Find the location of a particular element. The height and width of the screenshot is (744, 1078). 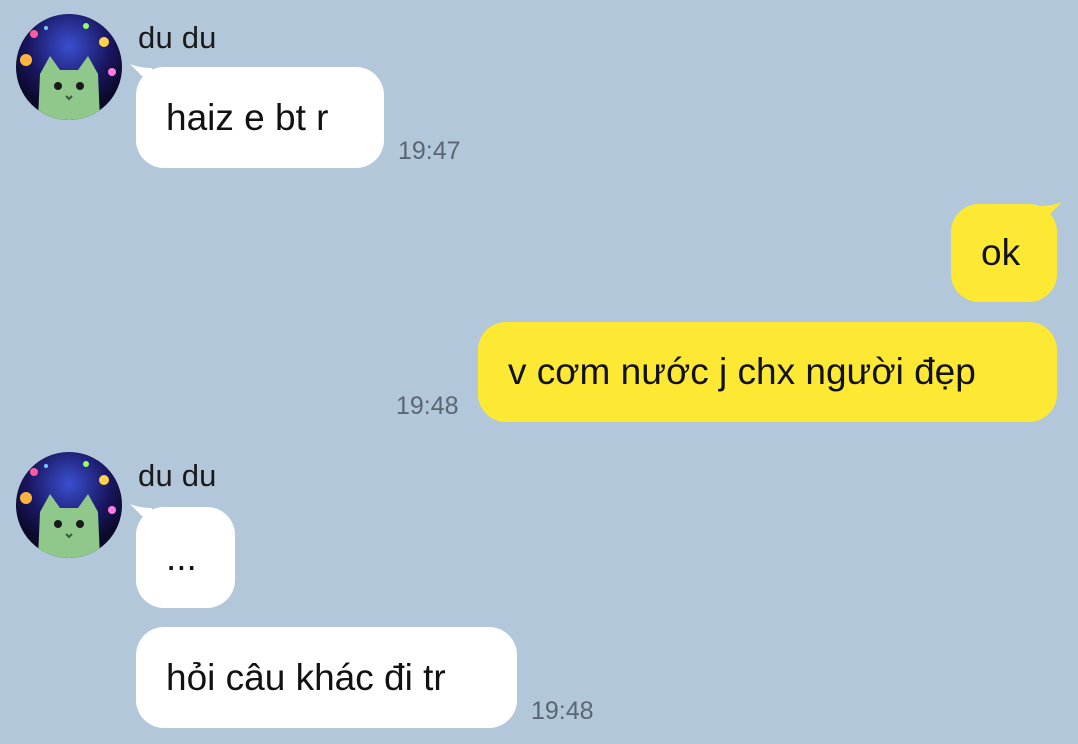

incoming-message-bubble: haiz e bt r is located at coordinates (260, 117).